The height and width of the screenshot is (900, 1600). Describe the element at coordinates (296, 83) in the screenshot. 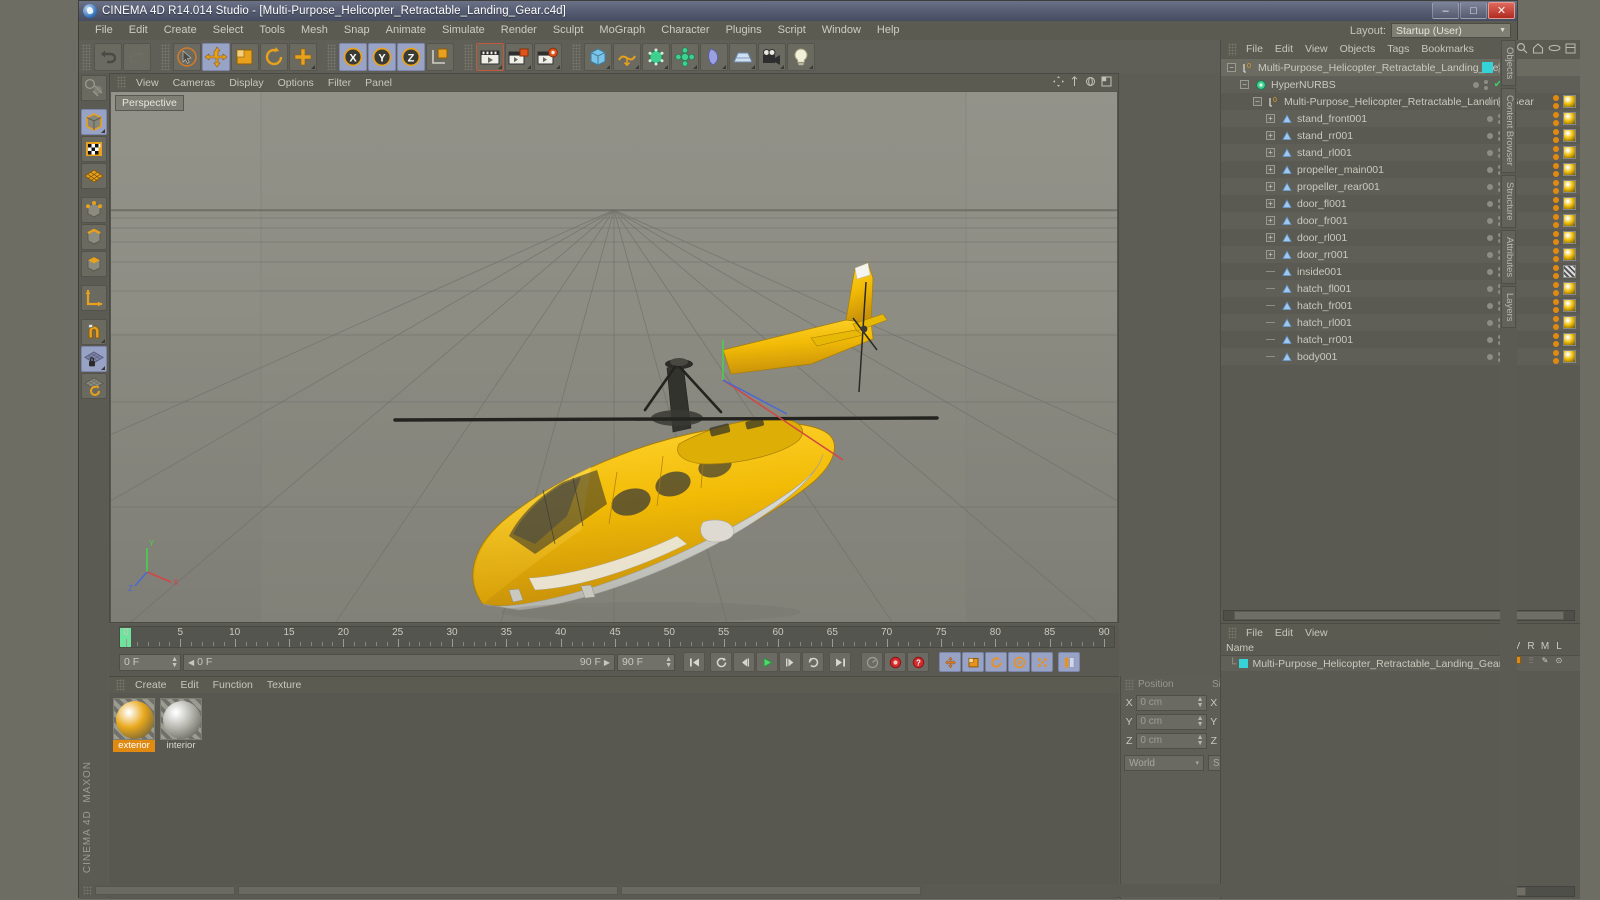

I see `viewport-menu-options: Options` at that location.